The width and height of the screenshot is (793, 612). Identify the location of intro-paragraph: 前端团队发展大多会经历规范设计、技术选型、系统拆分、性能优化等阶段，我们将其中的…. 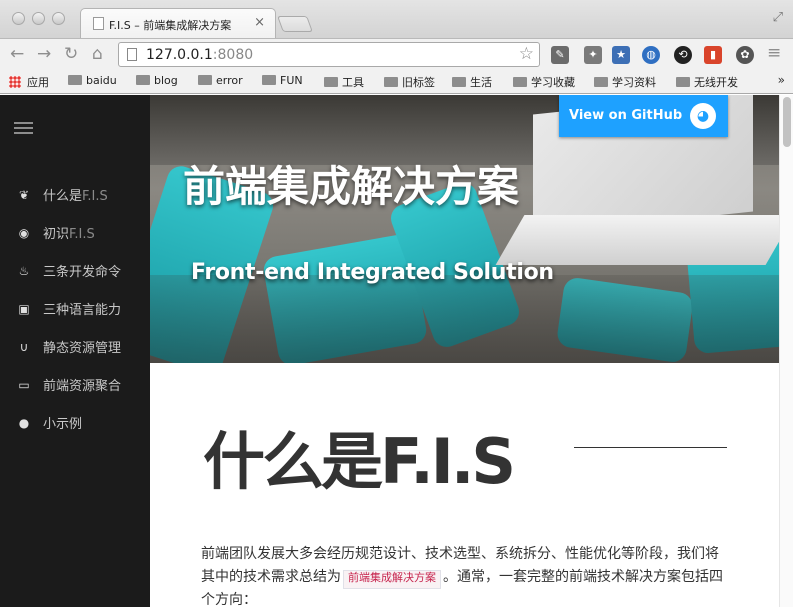
(462, 577).